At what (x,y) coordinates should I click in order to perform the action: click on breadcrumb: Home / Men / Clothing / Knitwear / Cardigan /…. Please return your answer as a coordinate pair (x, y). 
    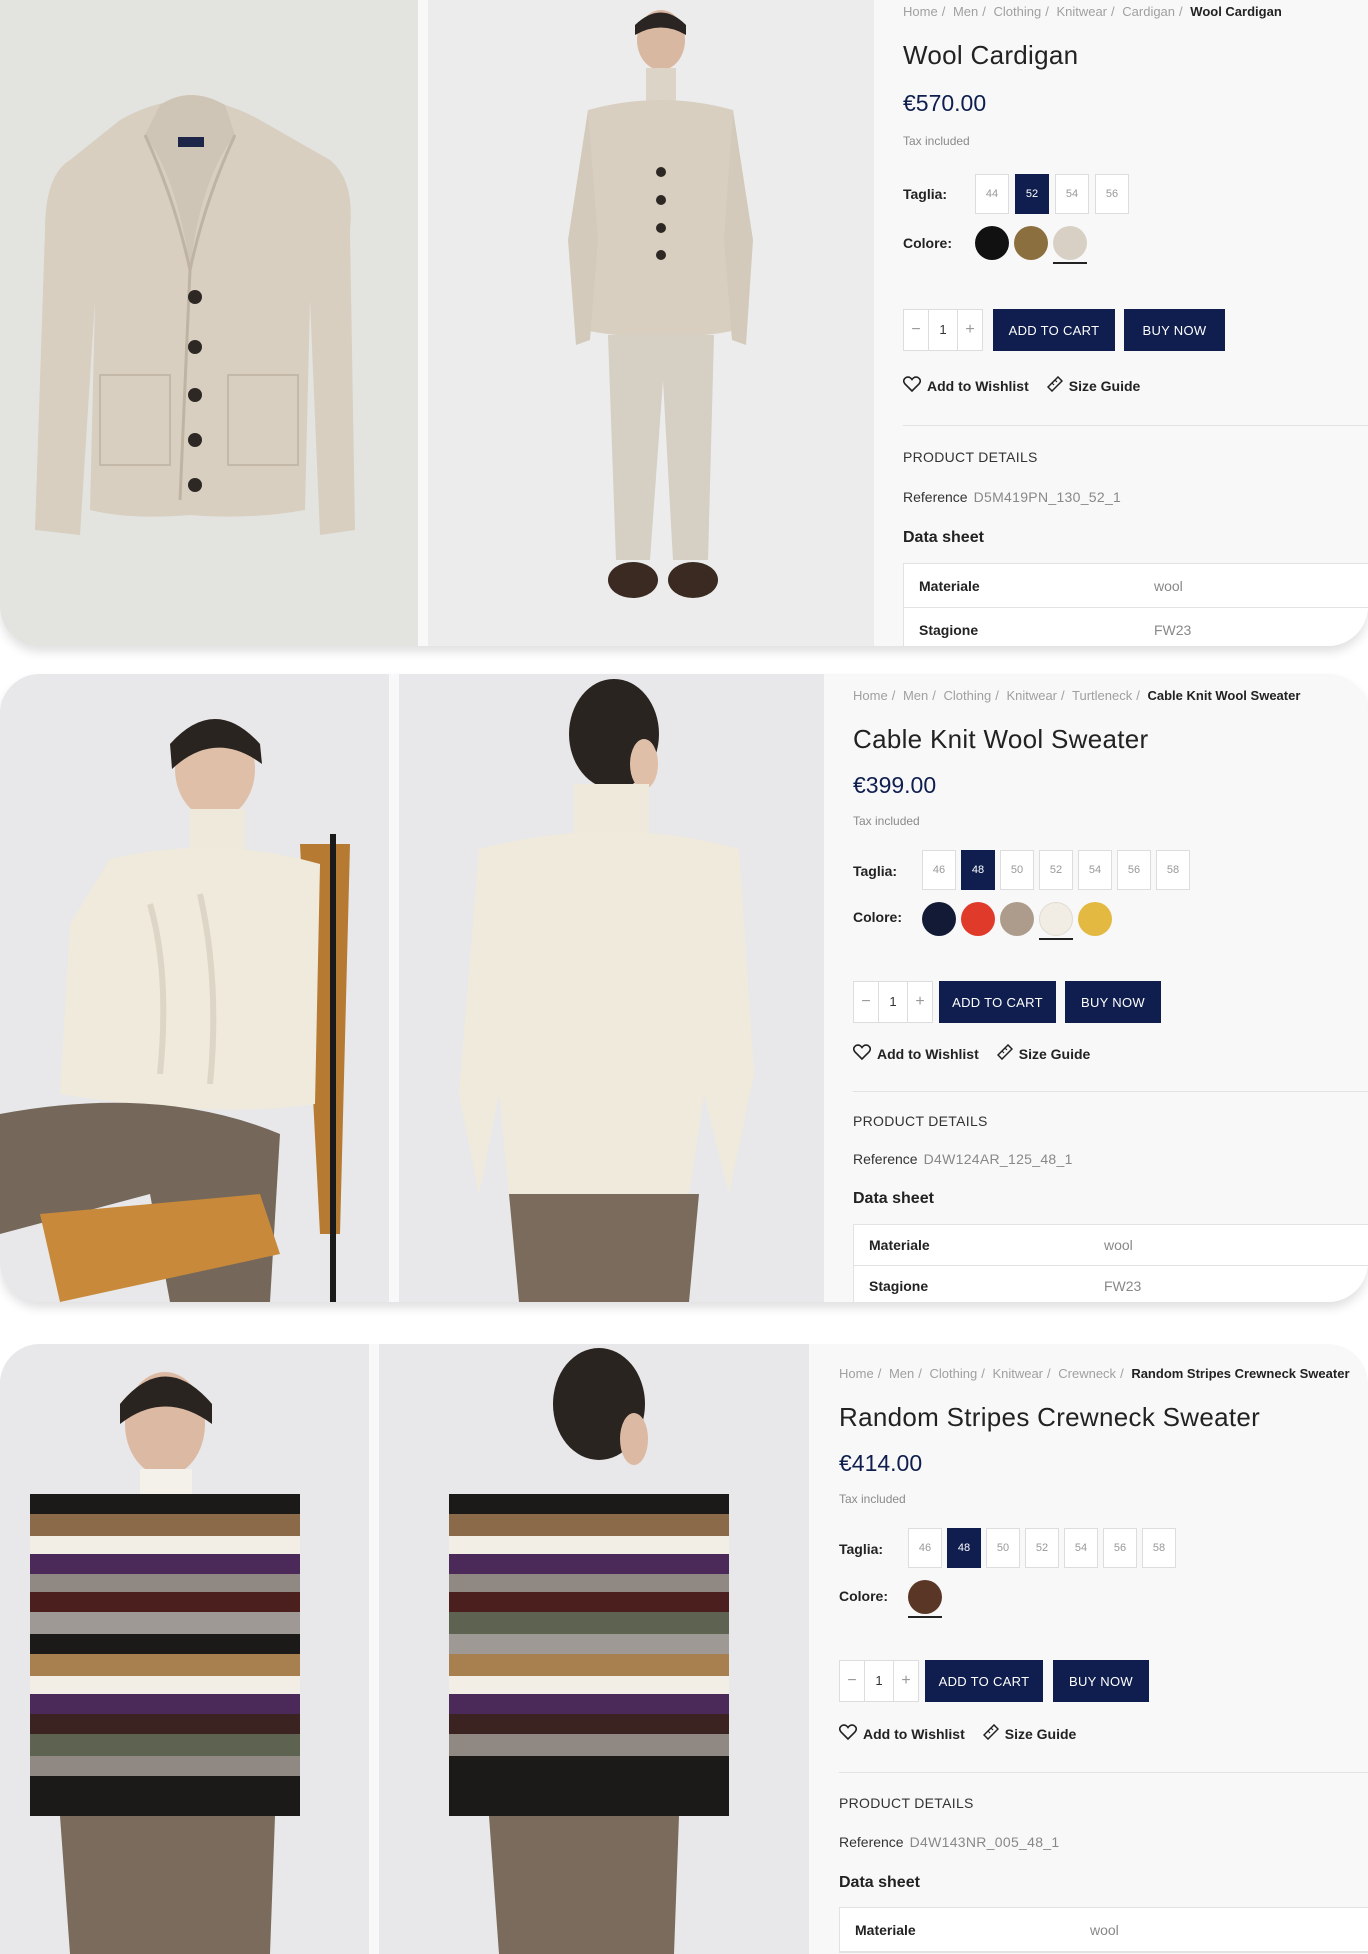
    Looking at the image, I should click on (1092, 11).